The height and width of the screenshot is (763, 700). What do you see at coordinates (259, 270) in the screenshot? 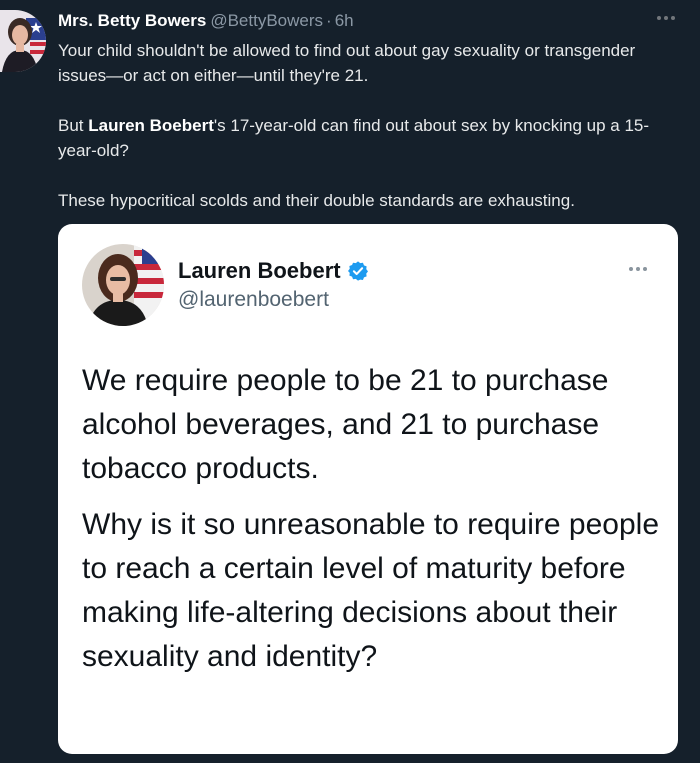
I see `embedded-author-name: Lauren Boebert` at bounding box center [259, 270].